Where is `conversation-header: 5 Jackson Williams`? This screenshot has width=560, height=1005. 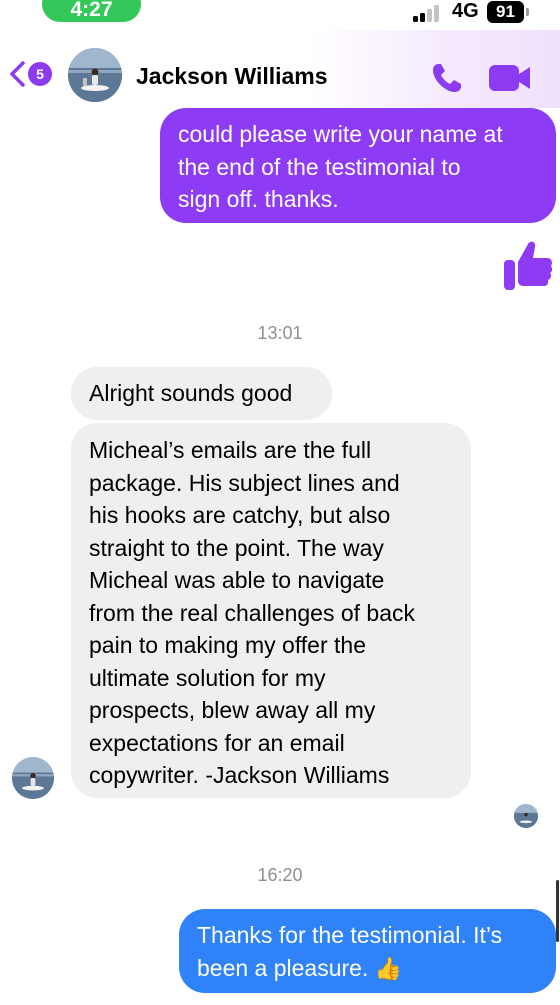 conversation-header: 5 Jackson Williams is located at coordinates (280, 69).